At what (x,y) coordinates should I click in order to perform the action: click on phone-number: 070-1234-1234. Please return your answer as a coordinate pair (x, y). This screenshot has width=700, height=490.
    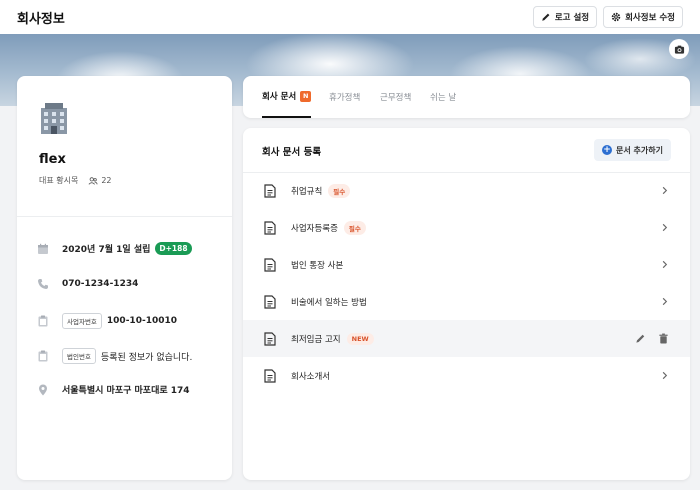
    Looking at the image, I should click on (100, 284).